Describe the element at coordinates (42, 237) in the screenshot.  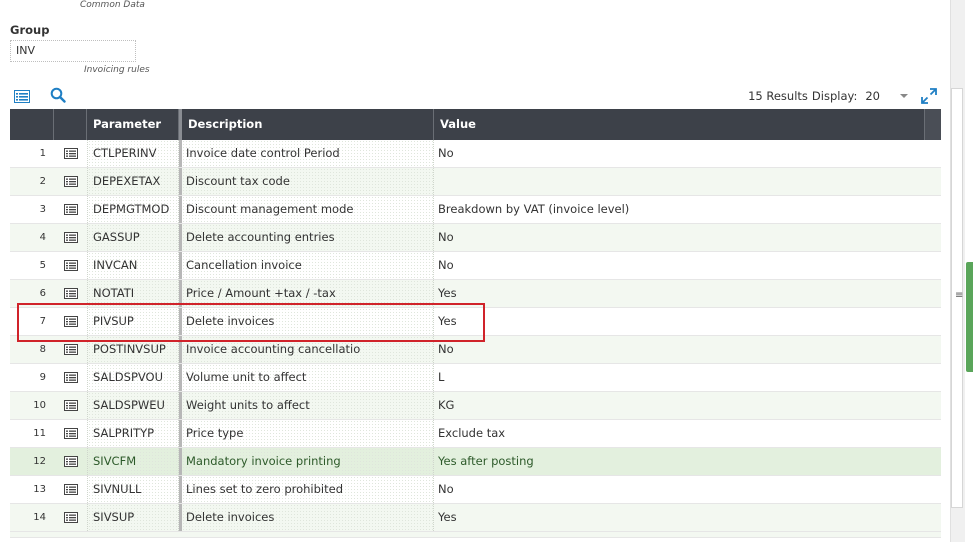
I see `row-number: 4` at that location.